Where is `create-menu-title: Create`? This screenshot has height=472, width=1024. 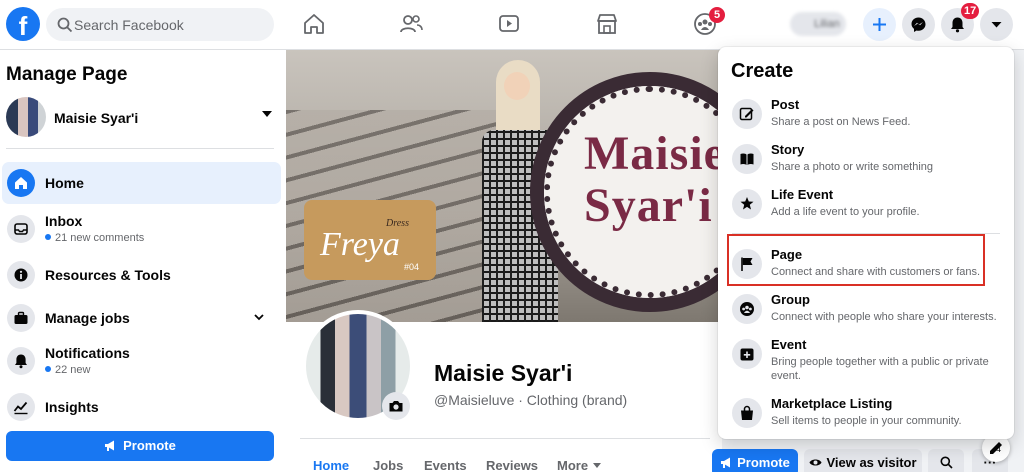
create-menu-title: Create is located at coordinates (762, 71).